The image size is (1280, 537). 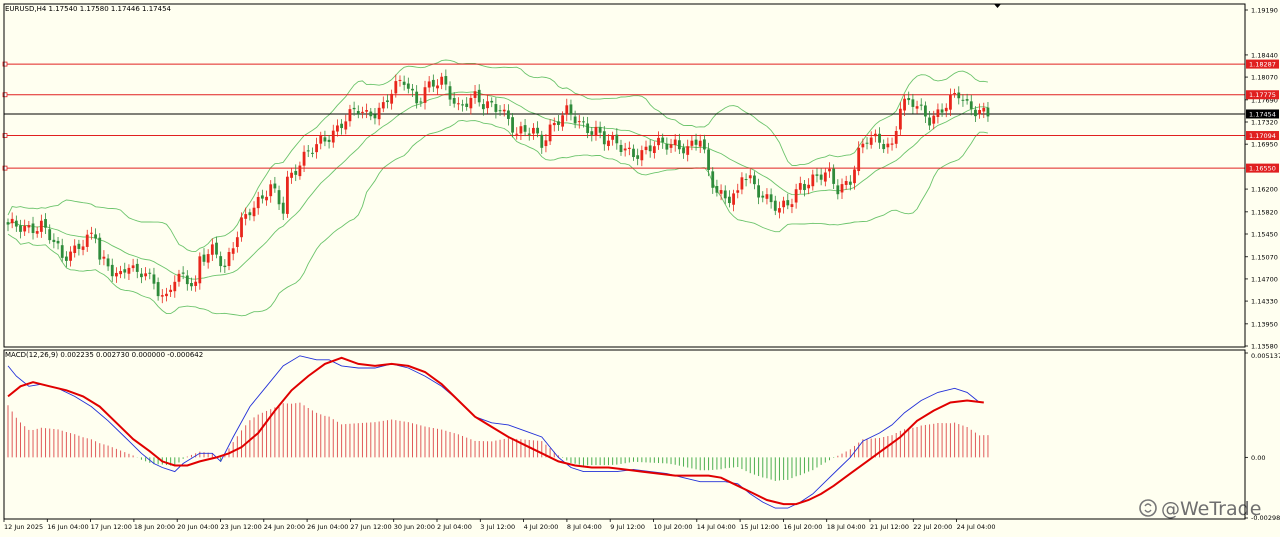 I want to click on price-tick-label: 1.16200, so click(x=1264, y=190).